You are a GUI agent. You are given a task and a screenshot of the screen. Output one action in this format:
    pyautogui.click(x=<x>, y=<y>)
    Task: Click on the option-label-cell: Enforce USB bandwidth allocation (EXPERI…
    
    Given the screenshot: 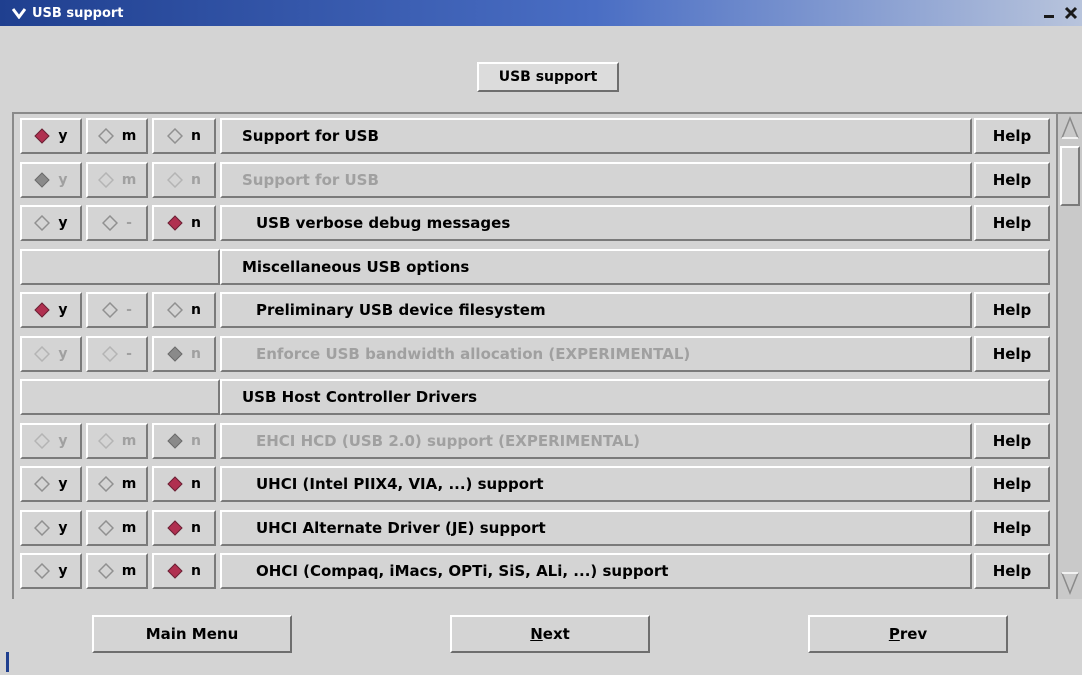 What is the action you would take?
    pyautogui.click(x=596, y=353)
    